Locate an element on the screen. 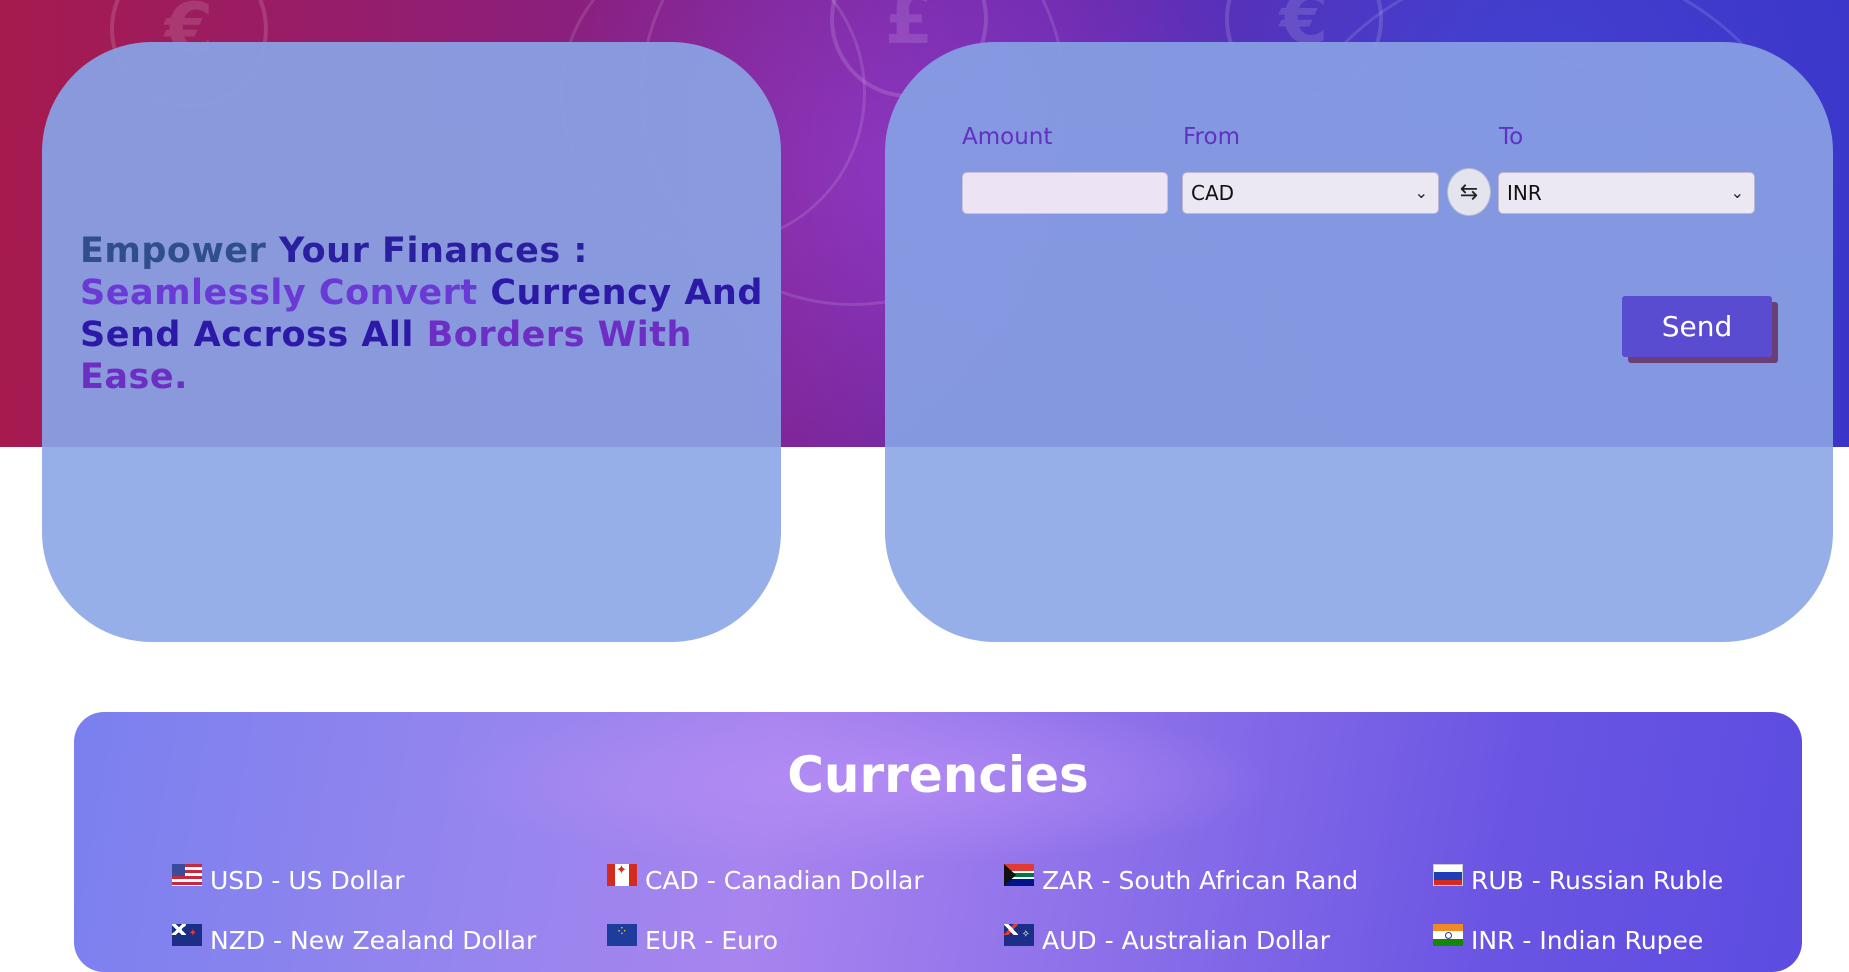  currency-label: INR - Indian Rupee is located at coordinates (1587, 940).